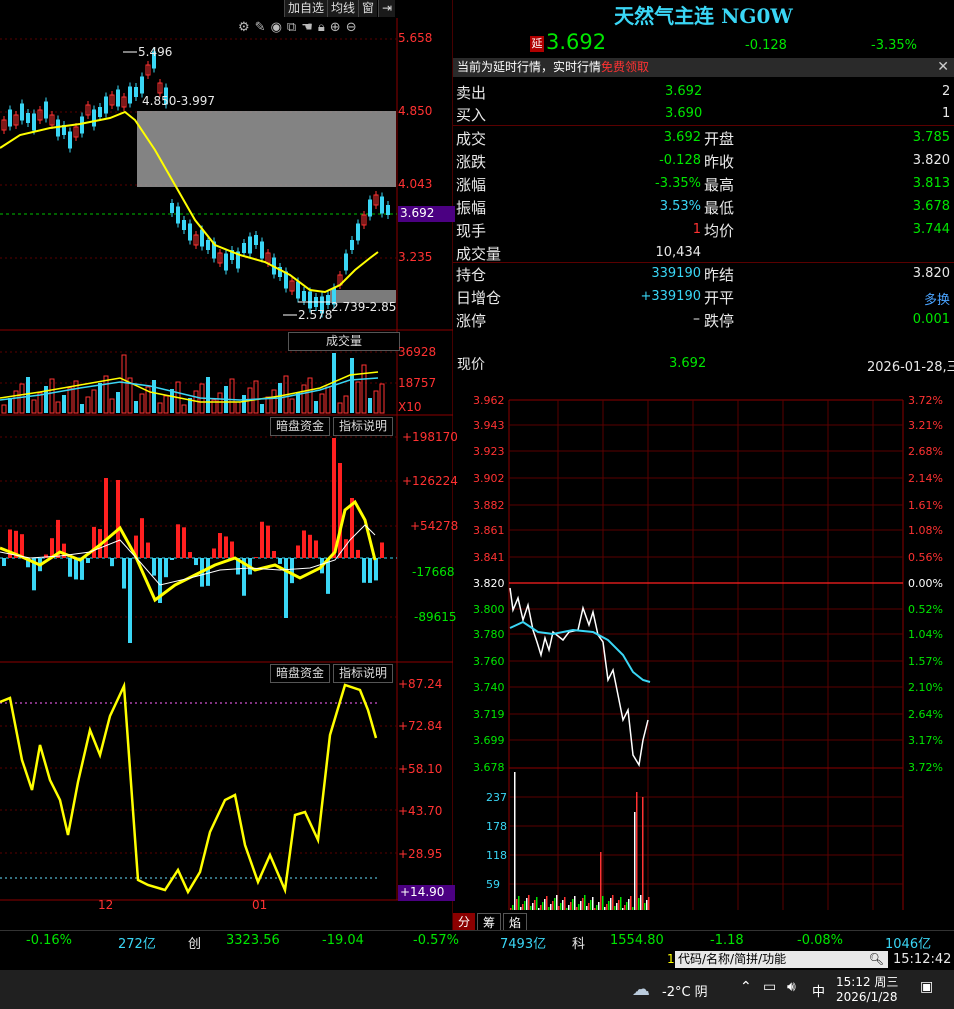  Describe the element at coordinates (925, 767) in the screenshot. I see `intraday-pct-axis: 3.72%` at that location.